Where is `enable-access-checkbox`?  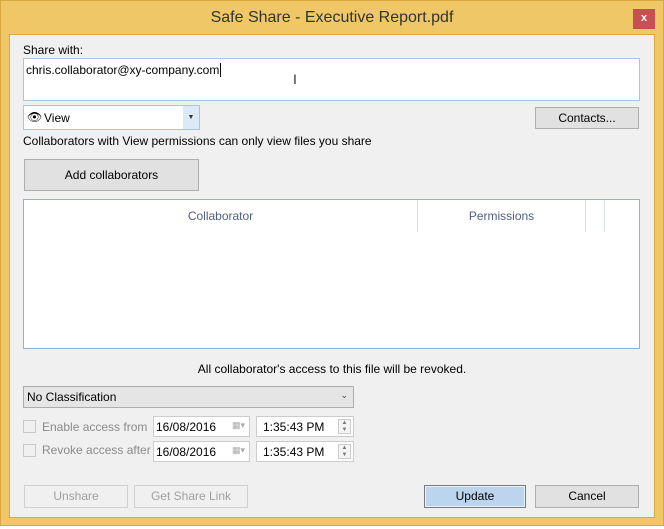
enable-access-checkbox is located at coordinates (29, 426).